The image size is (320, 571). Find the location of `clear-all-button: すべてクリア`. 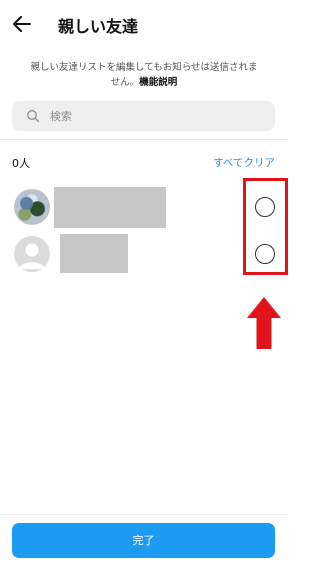

clear-all-button: すべてクリア is located at coordinates (244, 162).